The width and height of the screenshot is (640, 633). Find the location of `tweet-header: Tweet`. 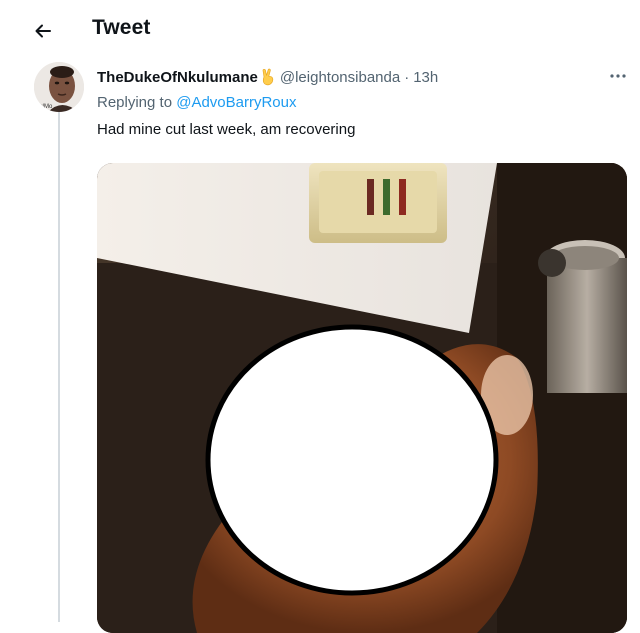

tweet-header: Tweet is located at coordinates (320, 29).